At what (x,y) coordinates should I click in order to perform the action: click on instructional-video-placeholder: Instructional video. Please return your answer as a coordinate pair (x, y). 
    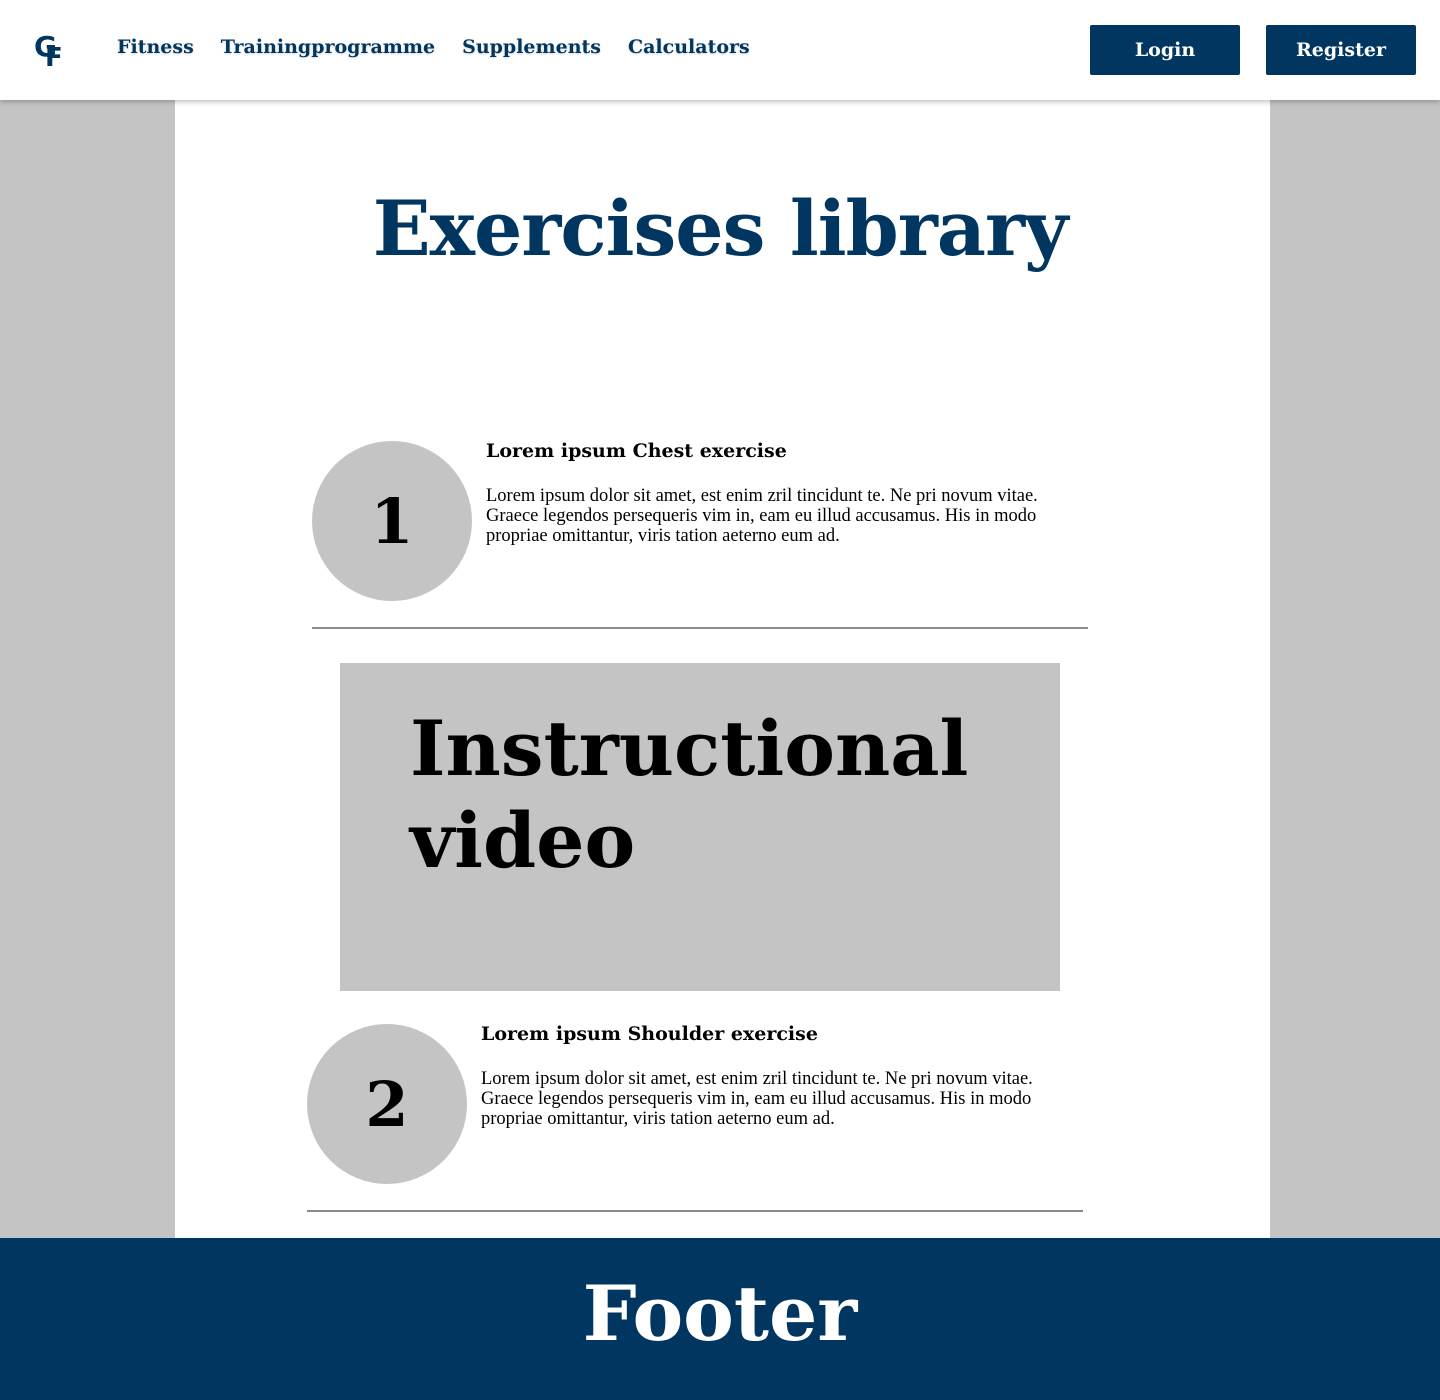
    Looking at the image, I should click on (700, 827).